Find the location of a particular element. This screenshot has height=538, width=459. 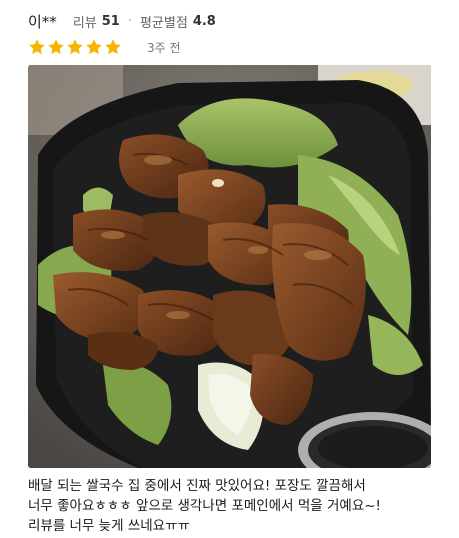

review-text-line: 배달 되는 쌀국수 집 중에서 진짜 맛있어요! 포장도 깔끔해서 is located at coordinates (197, 486).